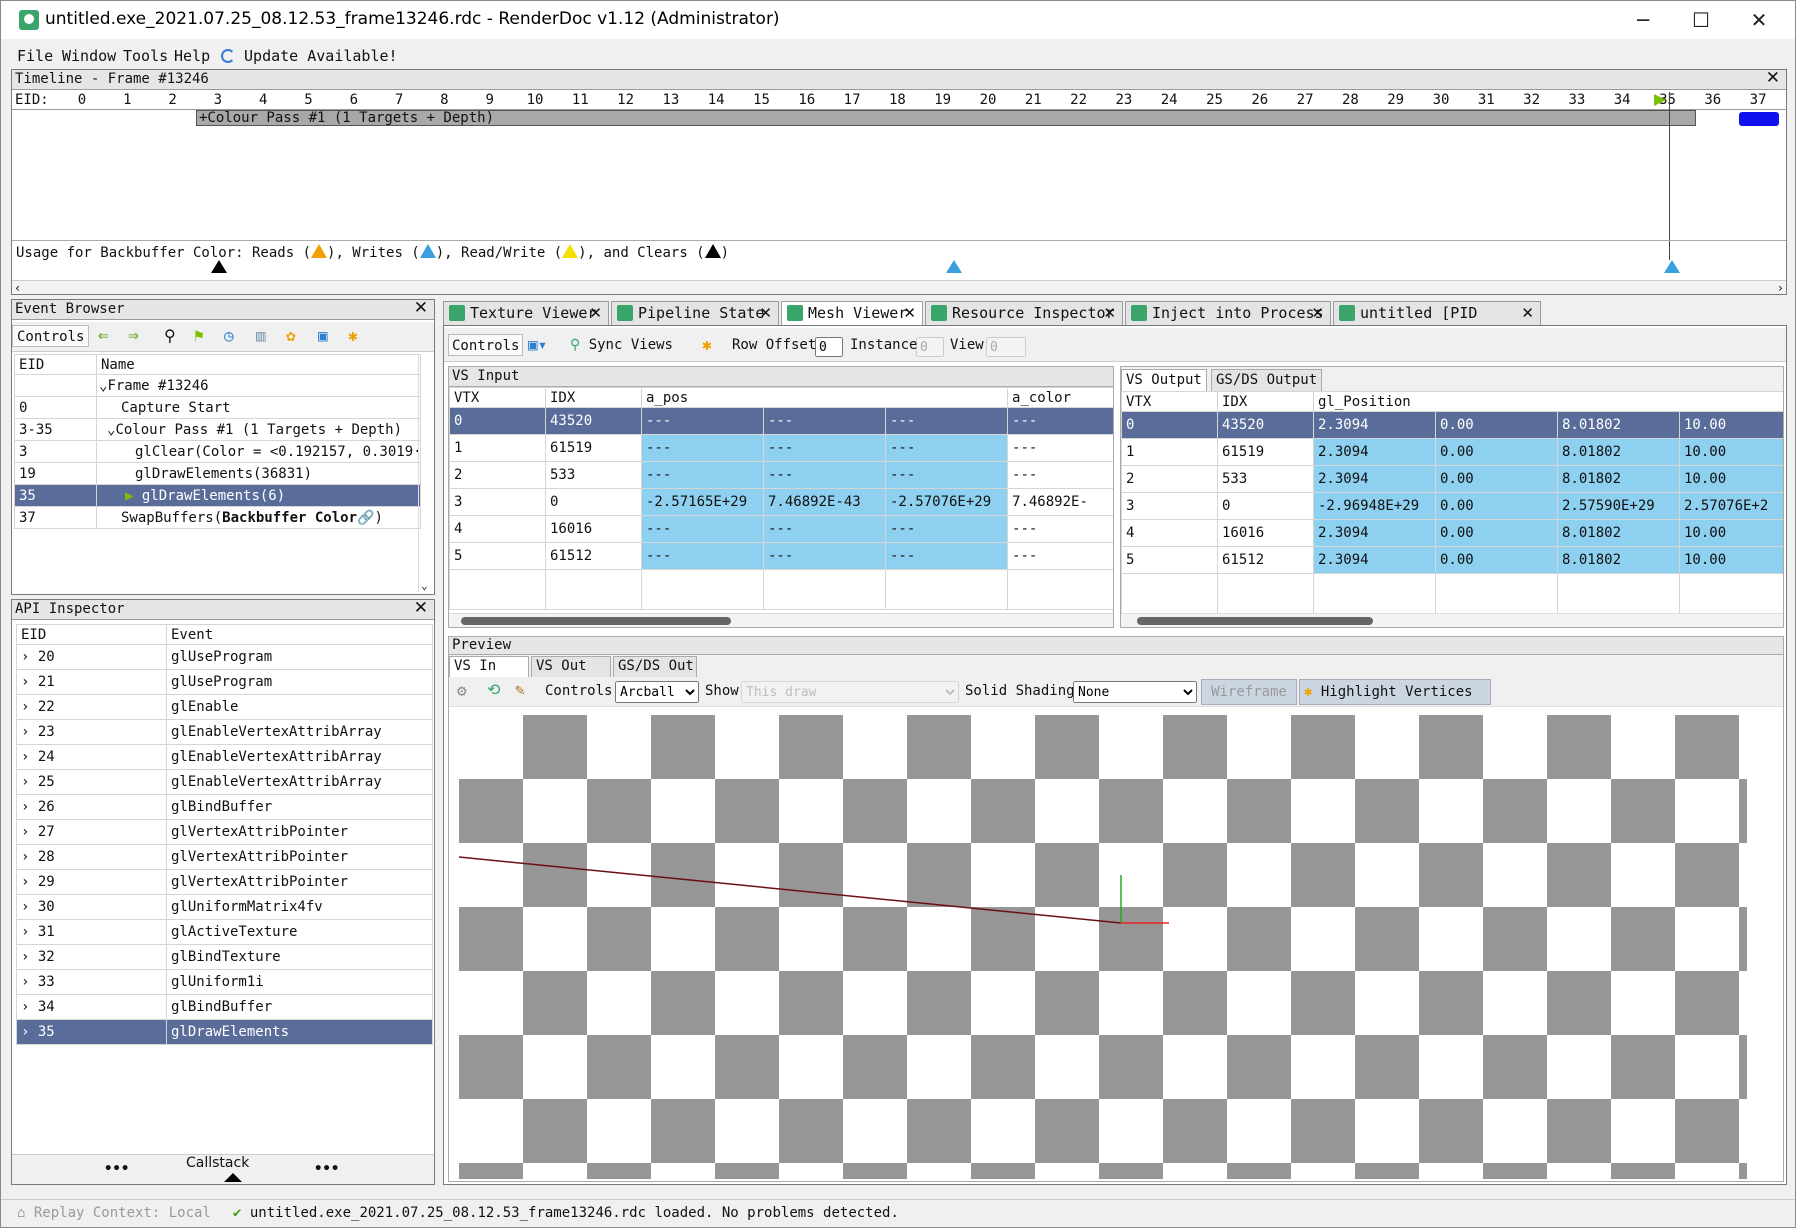 The height and width of the screenshot is (1228, 1796). Describe the element at coordinates (497, 397) in the screenshot. I see `vtx-header: VTX` at that location.